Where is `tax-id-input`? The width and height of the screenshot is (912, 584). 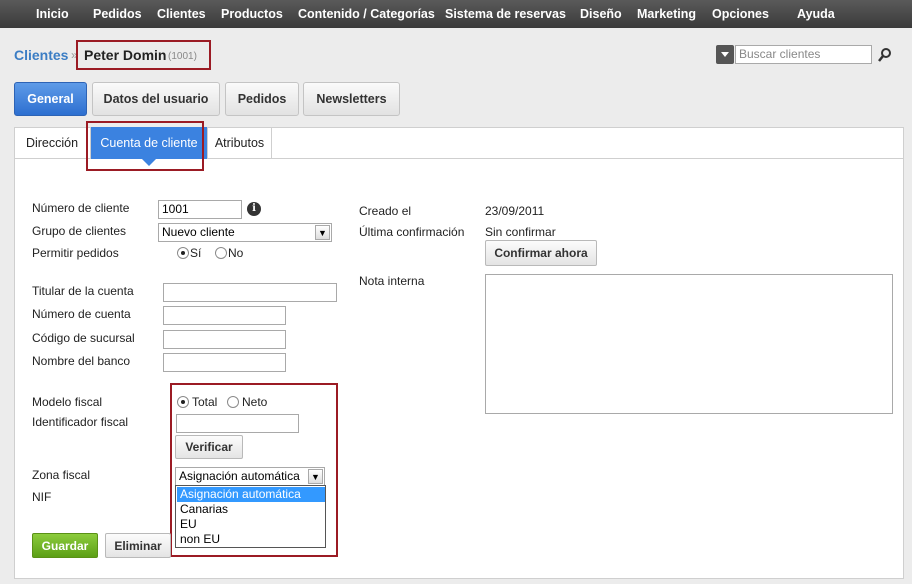
tax-id-input is located at coordinates (237, 423).